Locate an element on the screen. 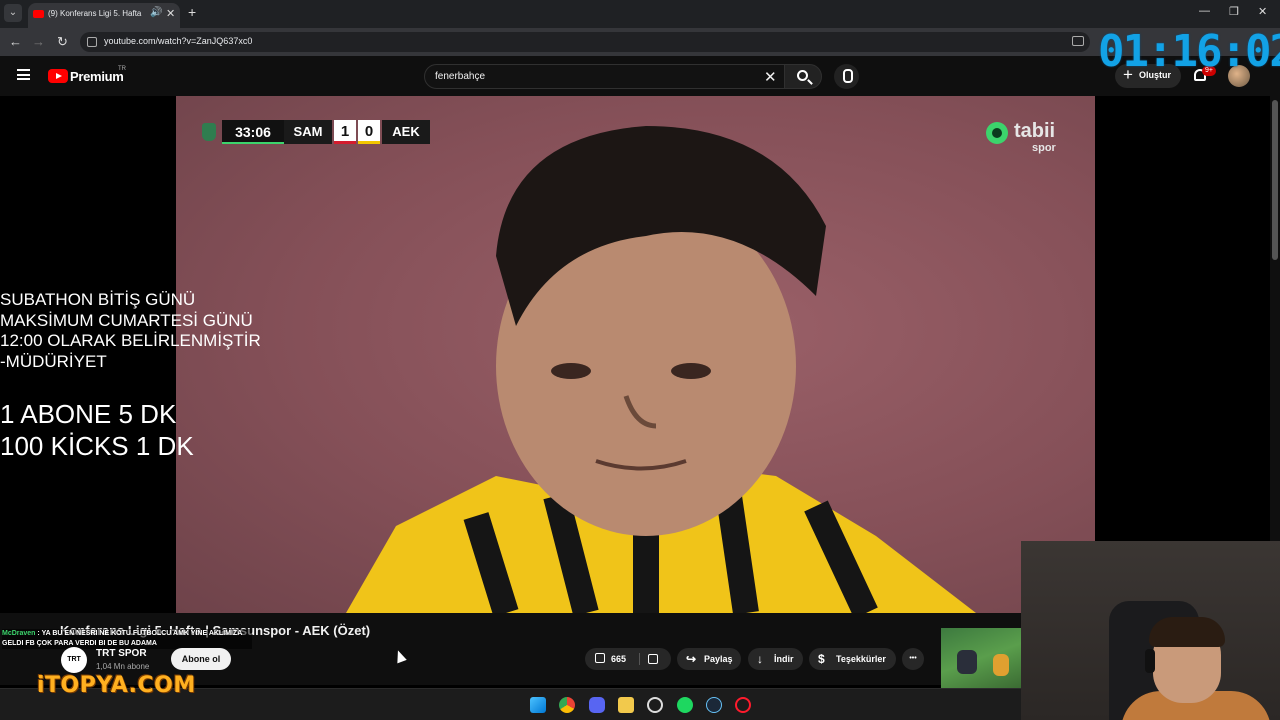 This screenshot has width=1280, height=720. stream-timer: 01:16:02 is located at coordinates (1189, 51).